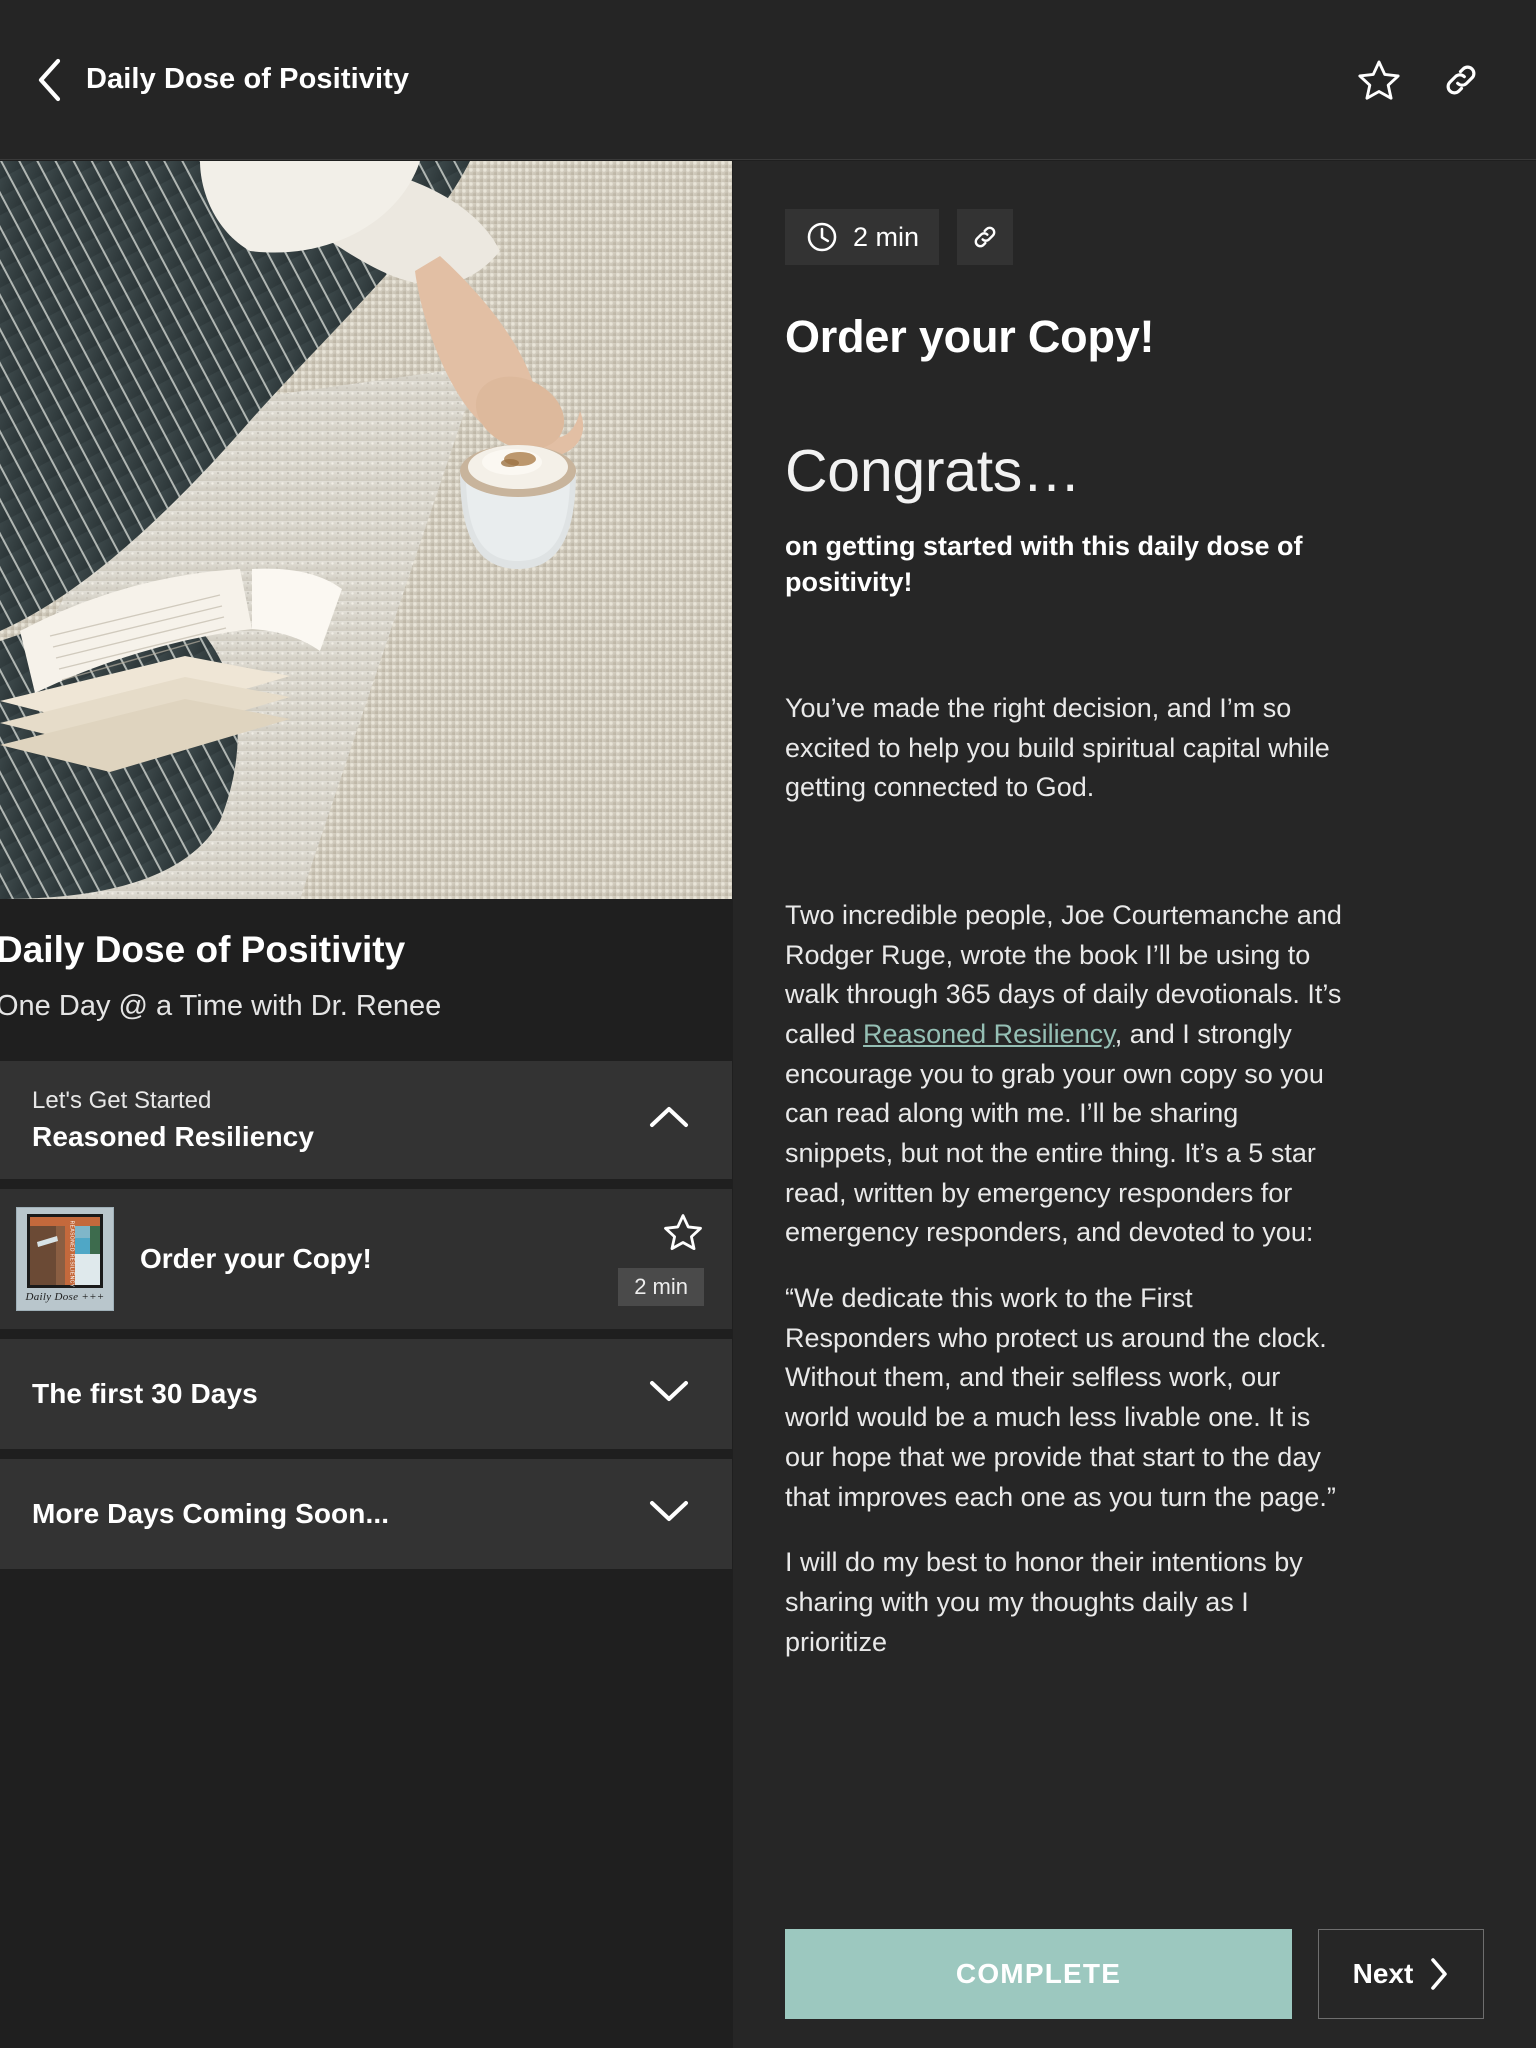  I want to click on chevron-right-icon, so click(1439, 1974).